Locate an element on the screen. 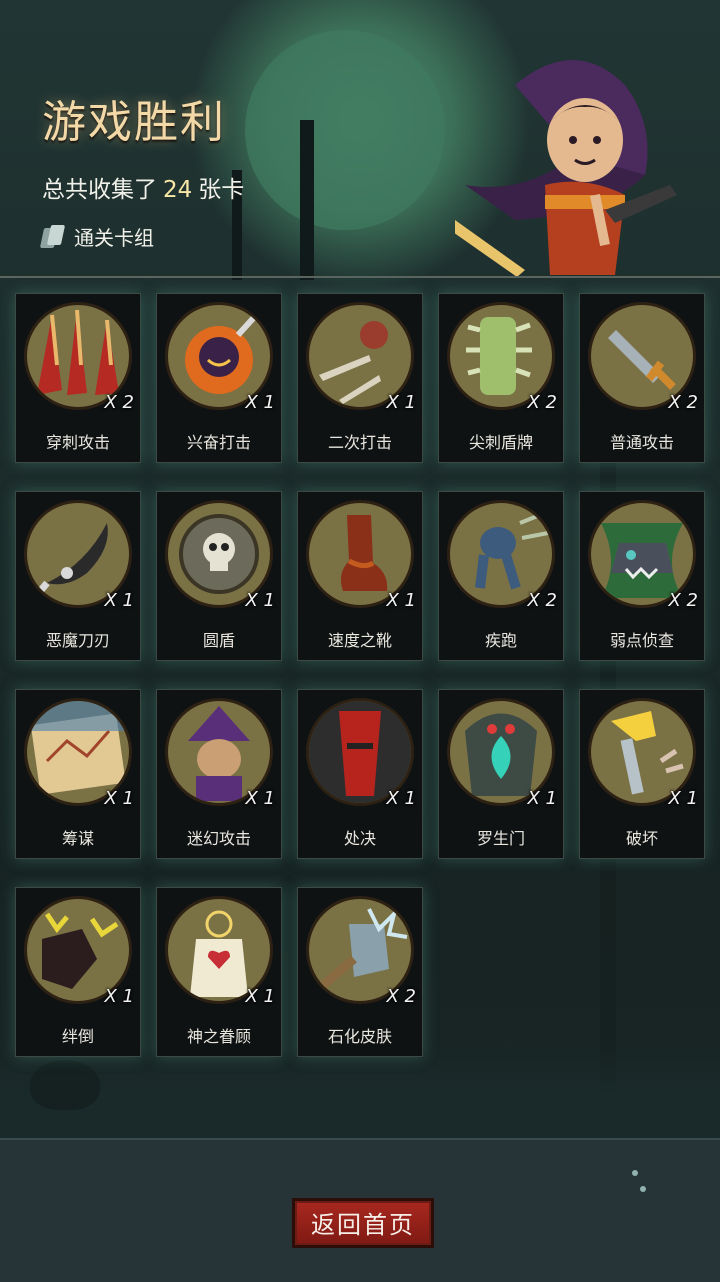 The width and height of the screenshot is (720, 1282). page-title: 游戏胜利 is located at coordinates (134, 122).